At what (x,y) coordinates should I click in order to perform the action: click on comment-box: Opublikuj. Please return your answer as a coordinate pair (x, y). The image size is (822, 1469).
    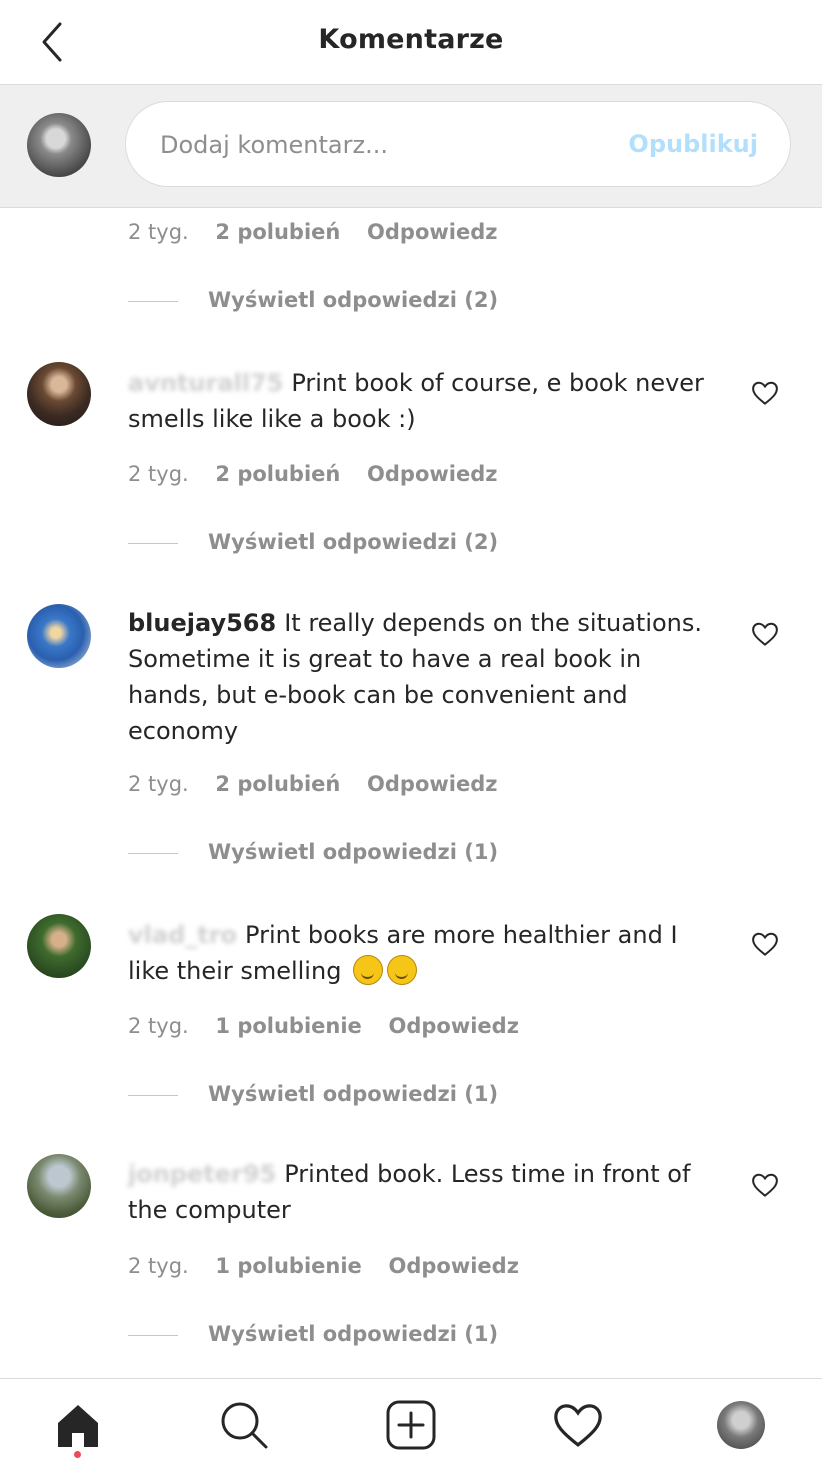
    Looking at the image, I should click on (458, 144).